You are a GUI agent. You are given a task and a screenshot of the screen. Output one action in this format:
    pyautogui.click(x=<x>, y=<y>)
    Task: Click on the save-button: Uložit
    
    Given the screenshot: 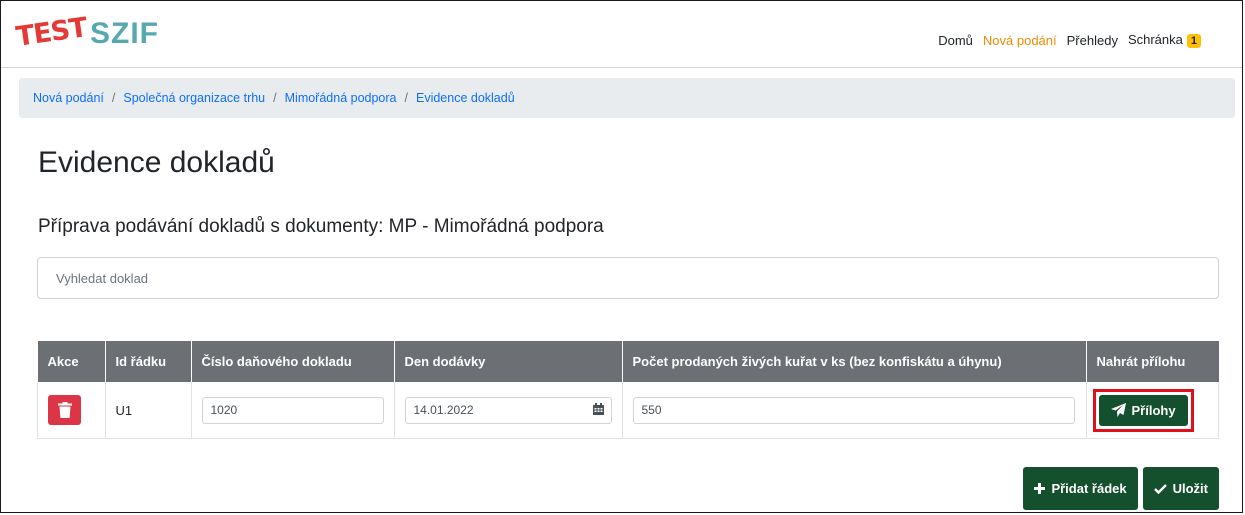 What is the action you would take?
    pyautogui.click(x=1180, y=488)
    